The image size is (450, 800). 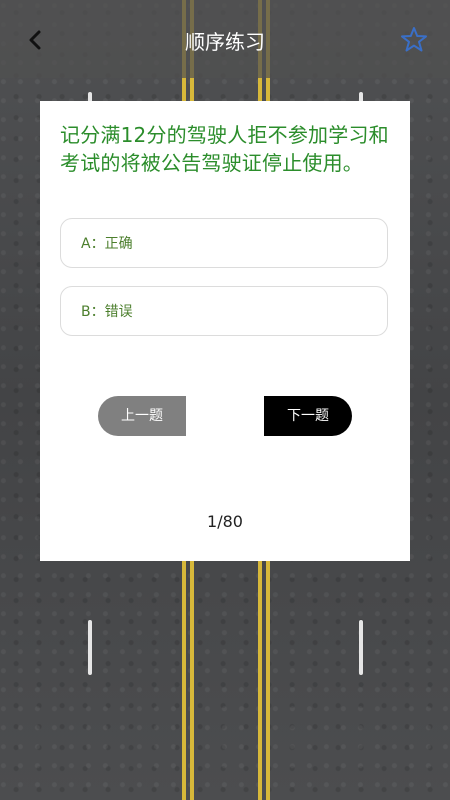 What do you see at coordinates (224, 149) in the screenshot?
I see `question-text: 记分满12分的驾驶人拒不参加学习和考试的将被公告驾驶证停止使用。` at bounding box center [224, 149].